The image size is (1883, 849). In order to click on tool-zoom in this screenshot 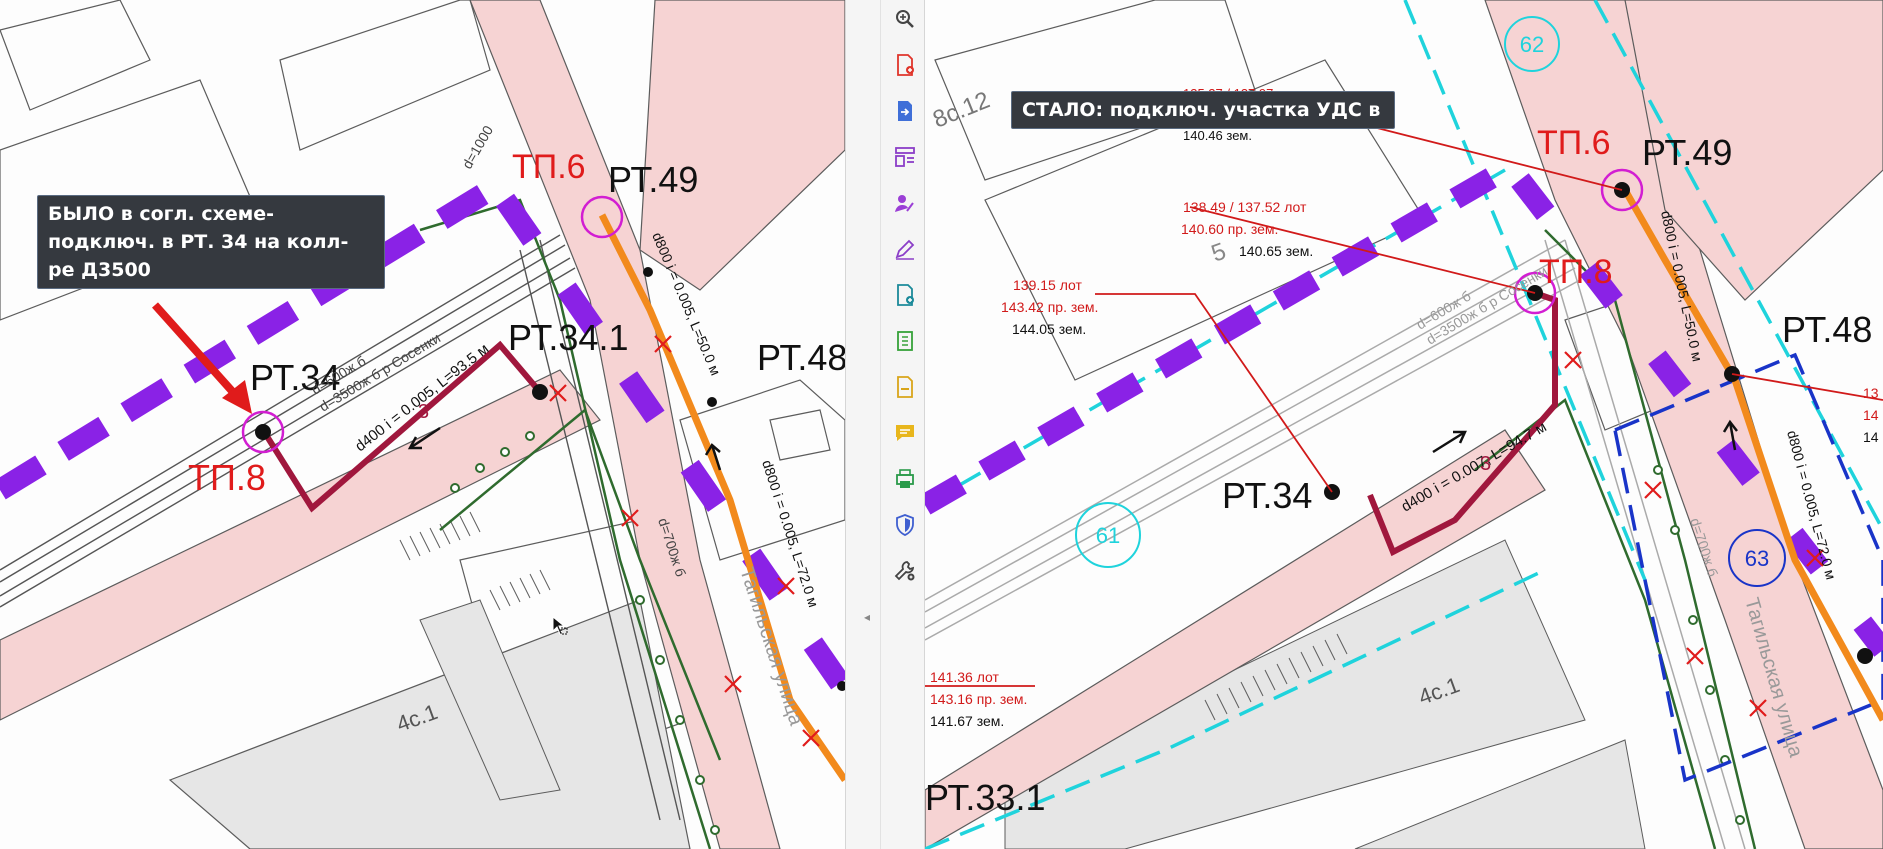, I will do `click(905, 19)`.